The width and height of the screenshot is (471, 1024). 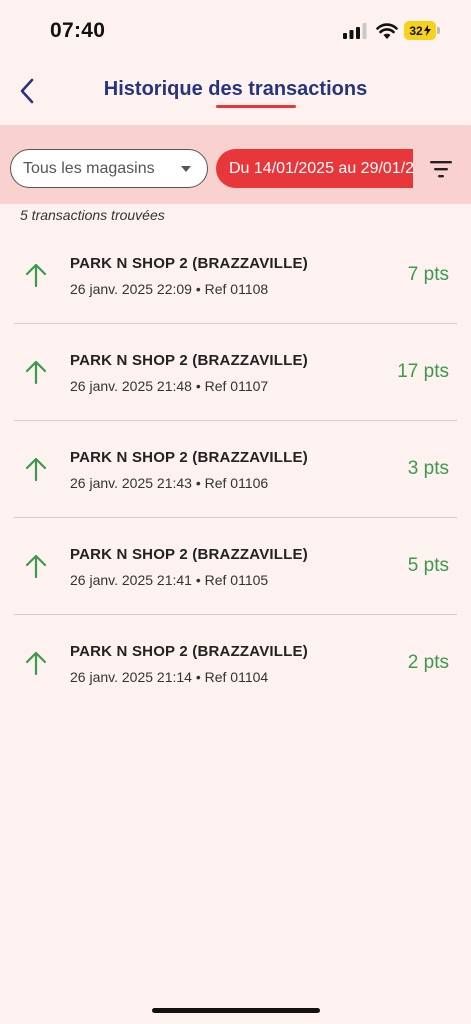 What do you see at coordinates (321, 168) in the screenshot?
I see `date-range-label: Du 14/01/2025 au 29/01/2025` at bounding box center [321, 168].